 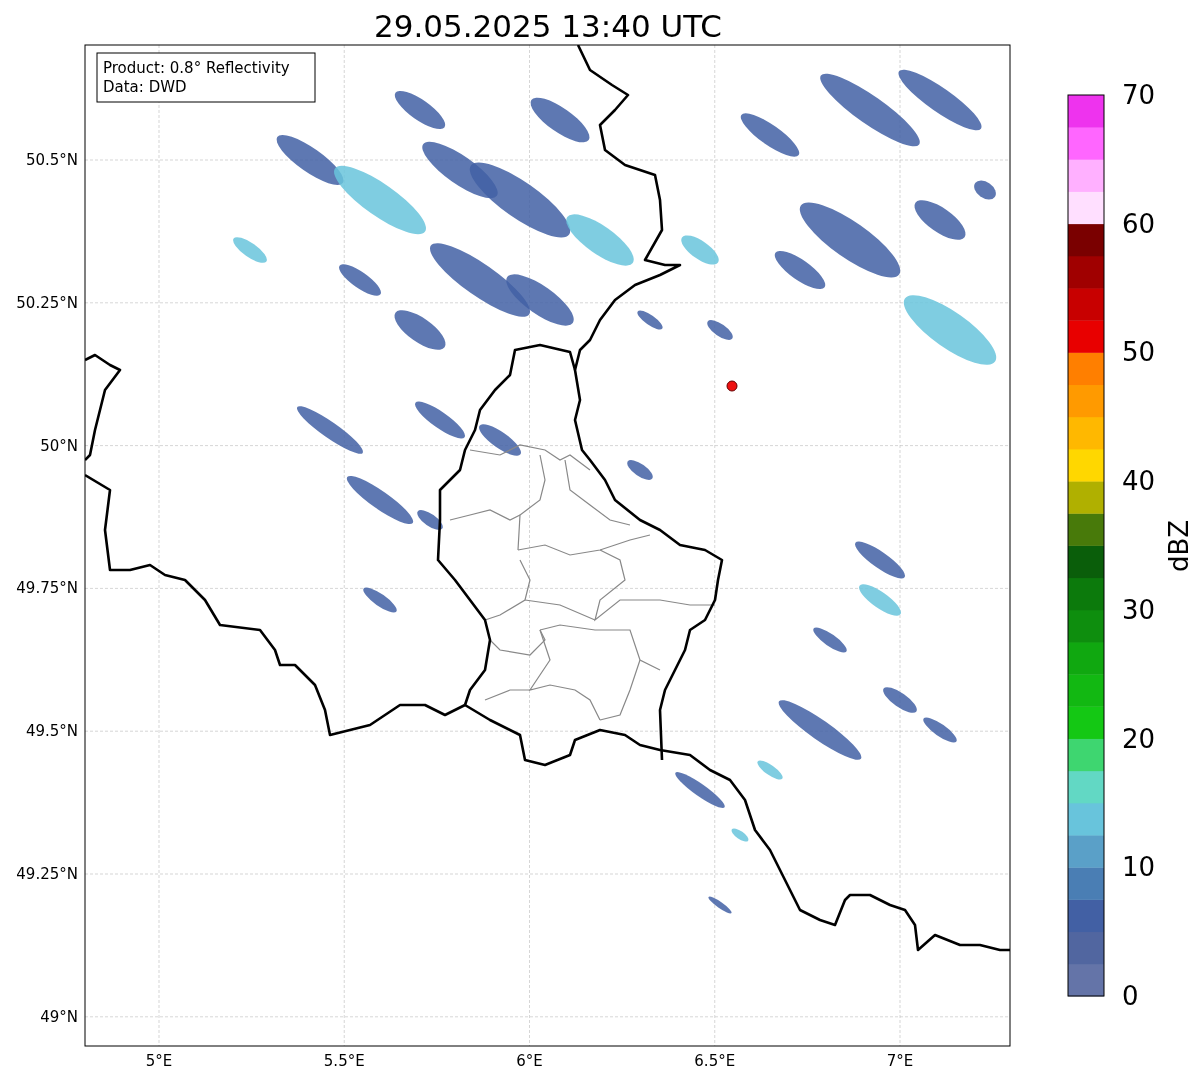 What do you see at coordinates (59, 1016) in the screenshot?
I see `latitude-label: 49°N` at bounding box center [59, 1016].